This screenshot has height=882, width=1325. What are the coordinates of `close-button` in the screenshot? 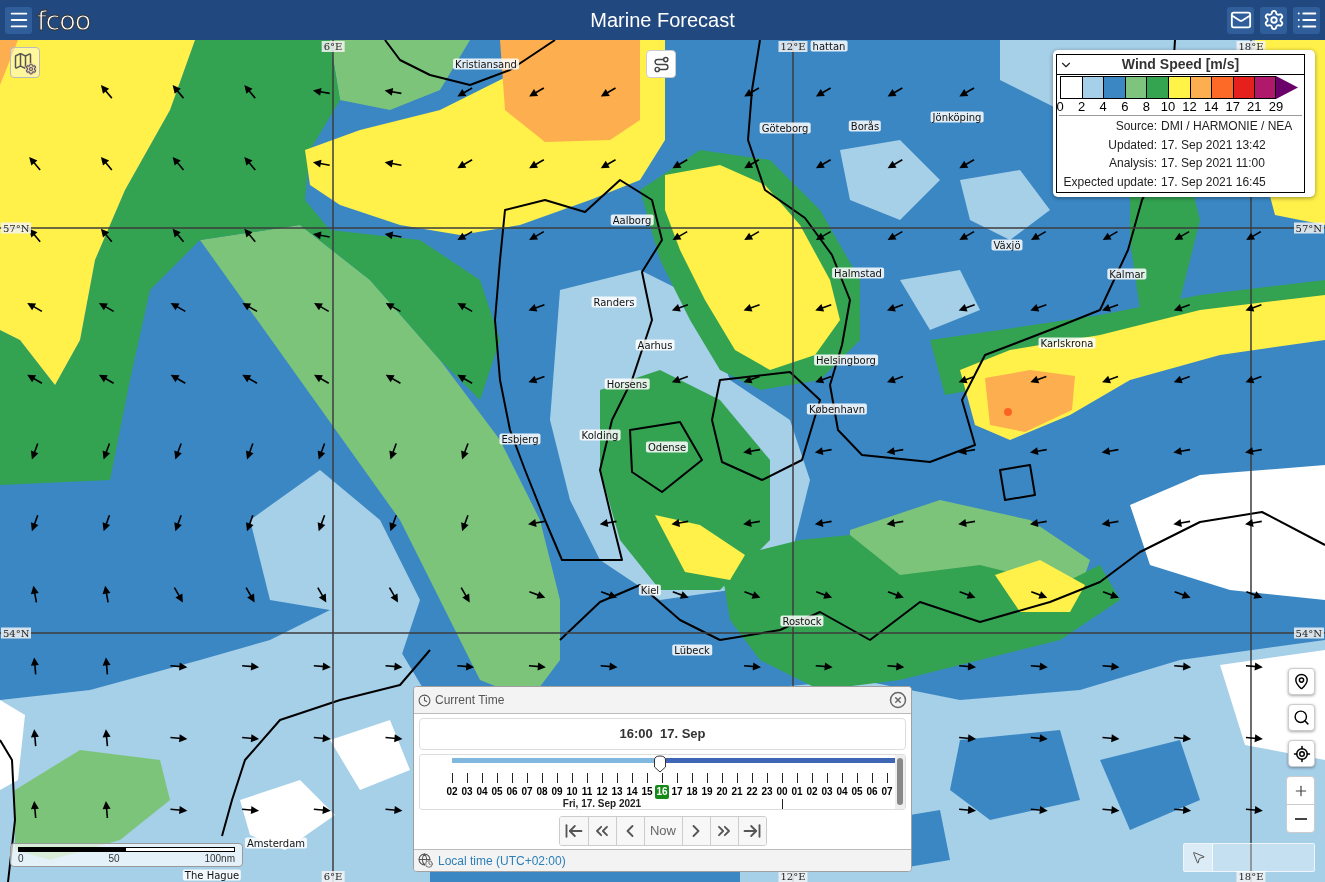 It's located at (898, 700).